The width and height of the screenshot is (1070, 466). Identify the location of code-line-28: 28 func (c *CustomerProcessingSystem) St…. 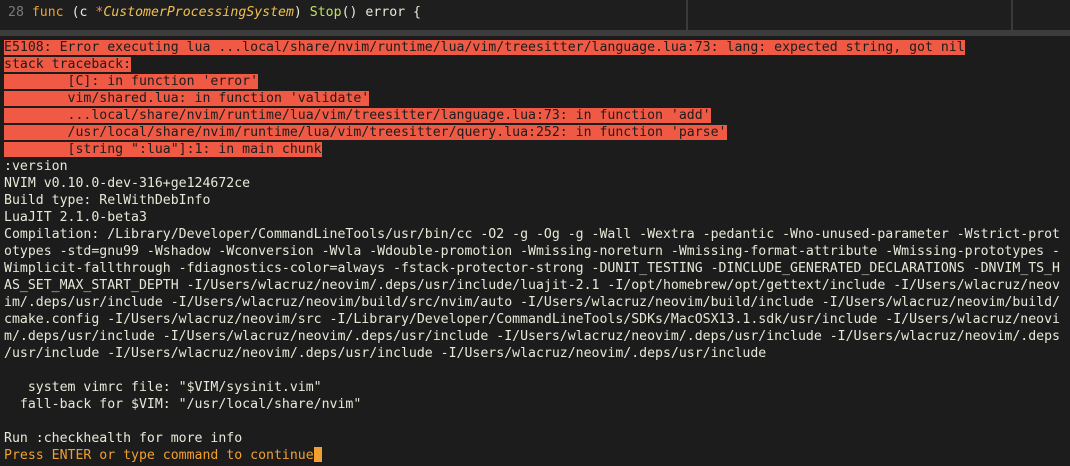
(214, 12).